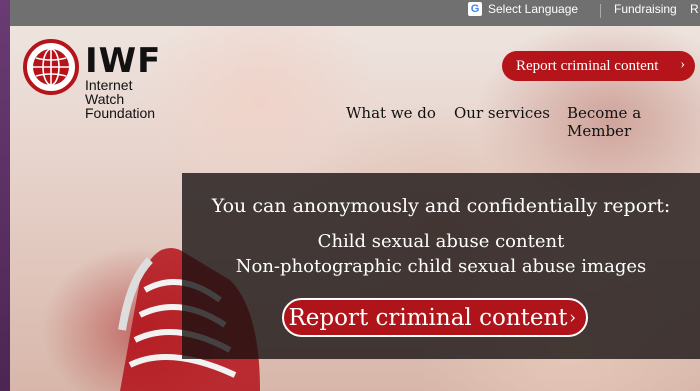  I want to click on hero-report-label: Report criminal content, so click(428, 317).